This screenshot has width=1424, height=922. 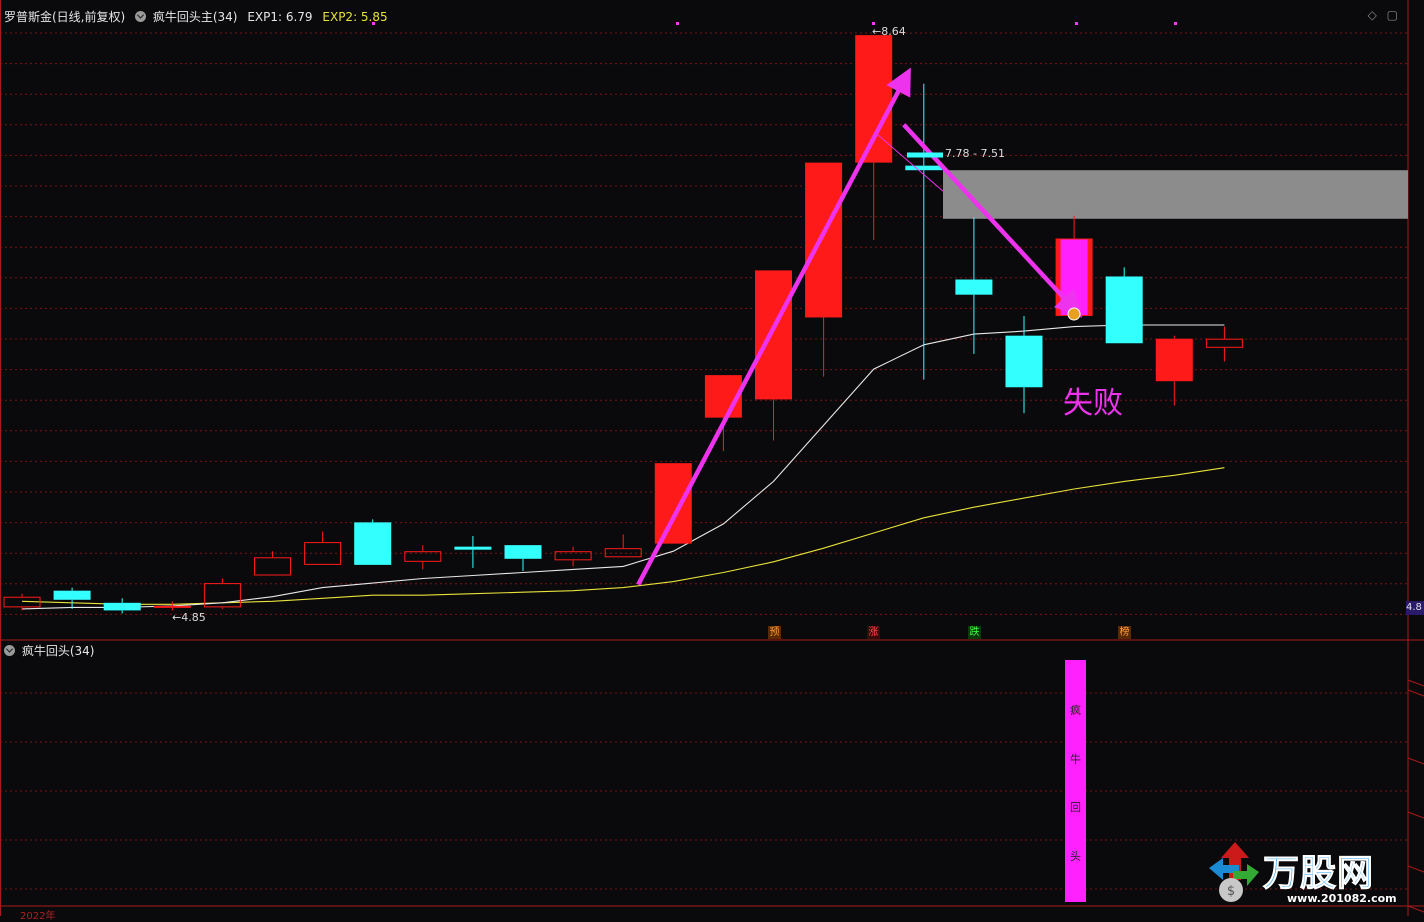 What do you see at coordinates (1093, 403) in the screenshot?
I see `fail-annotation: 失败` at bounding box center [1093, 403].